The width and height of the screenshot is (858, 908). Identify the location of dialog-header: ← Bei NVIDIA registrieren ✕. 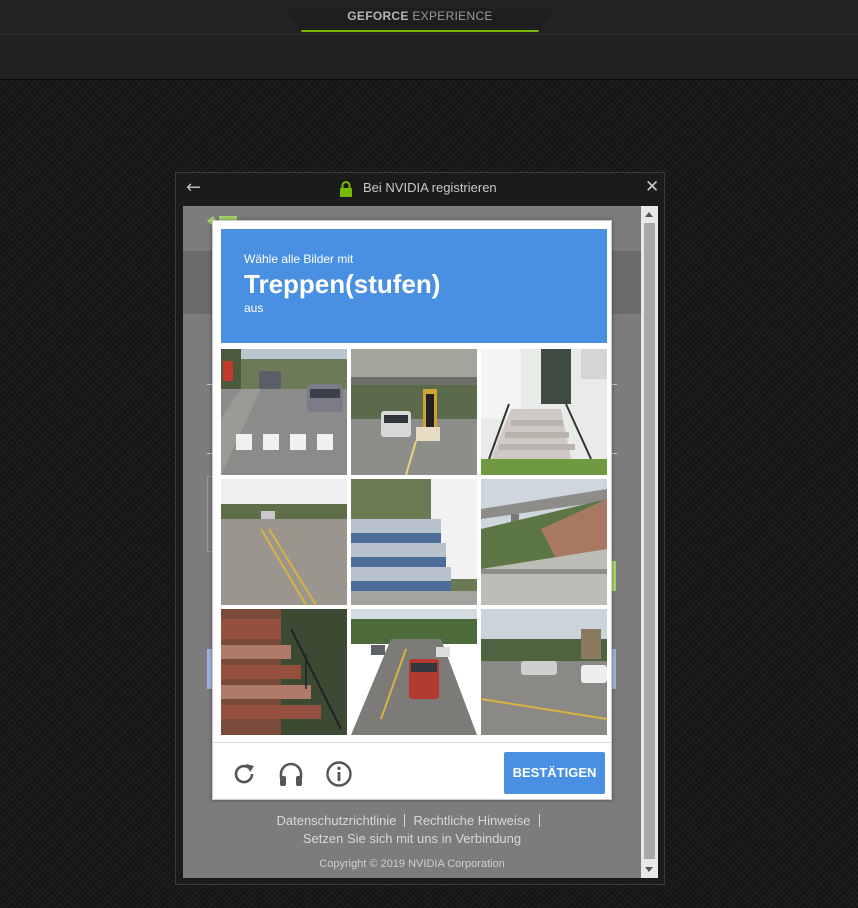
(420, 189).